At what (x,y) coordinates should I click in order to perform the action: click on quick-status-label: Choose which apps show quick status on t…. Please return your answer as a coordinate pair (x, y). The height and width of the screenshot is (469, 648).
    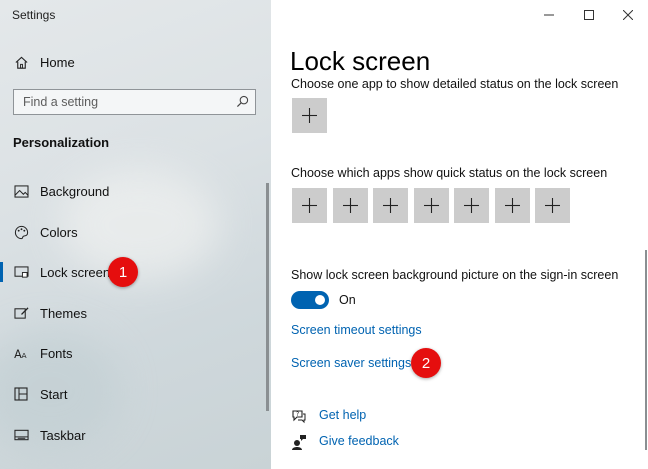
    Looking at the image, I should click on (449, 173).